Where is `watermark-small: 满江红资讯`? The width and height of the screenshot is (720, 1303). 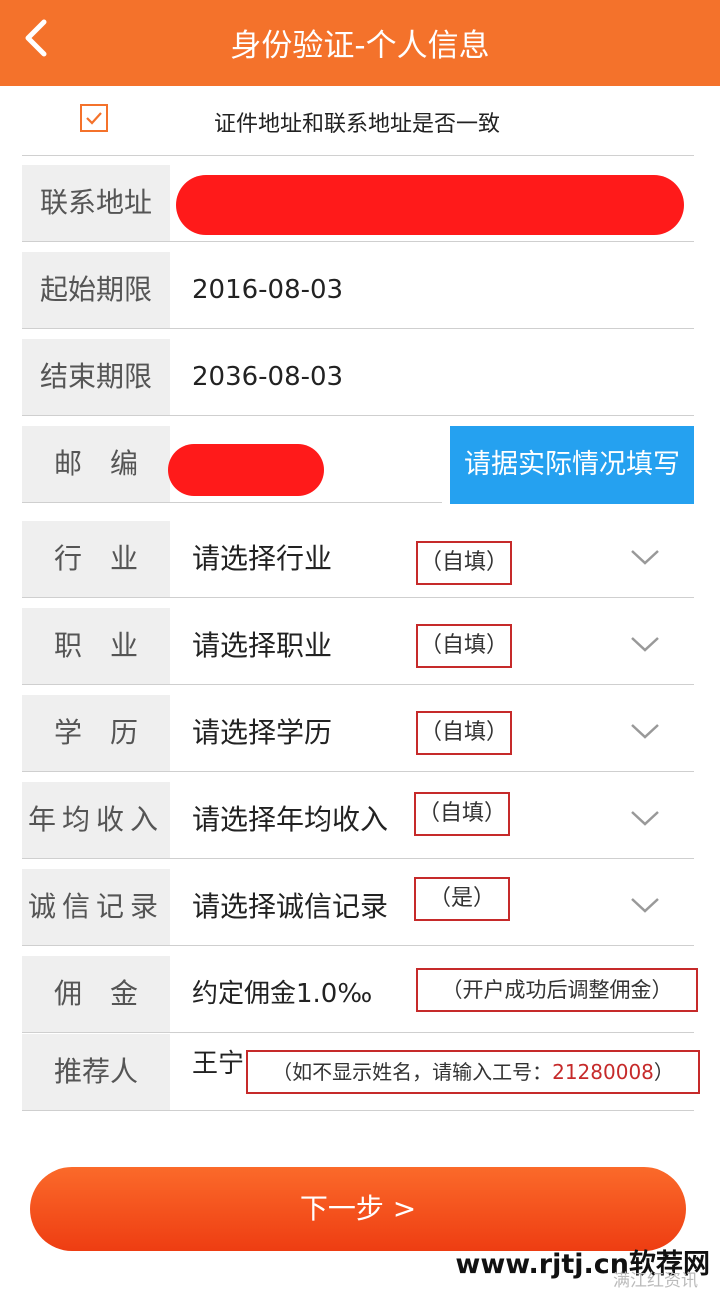
watermark-small: 满江红资讯 is located at coordinates (655, 1281).